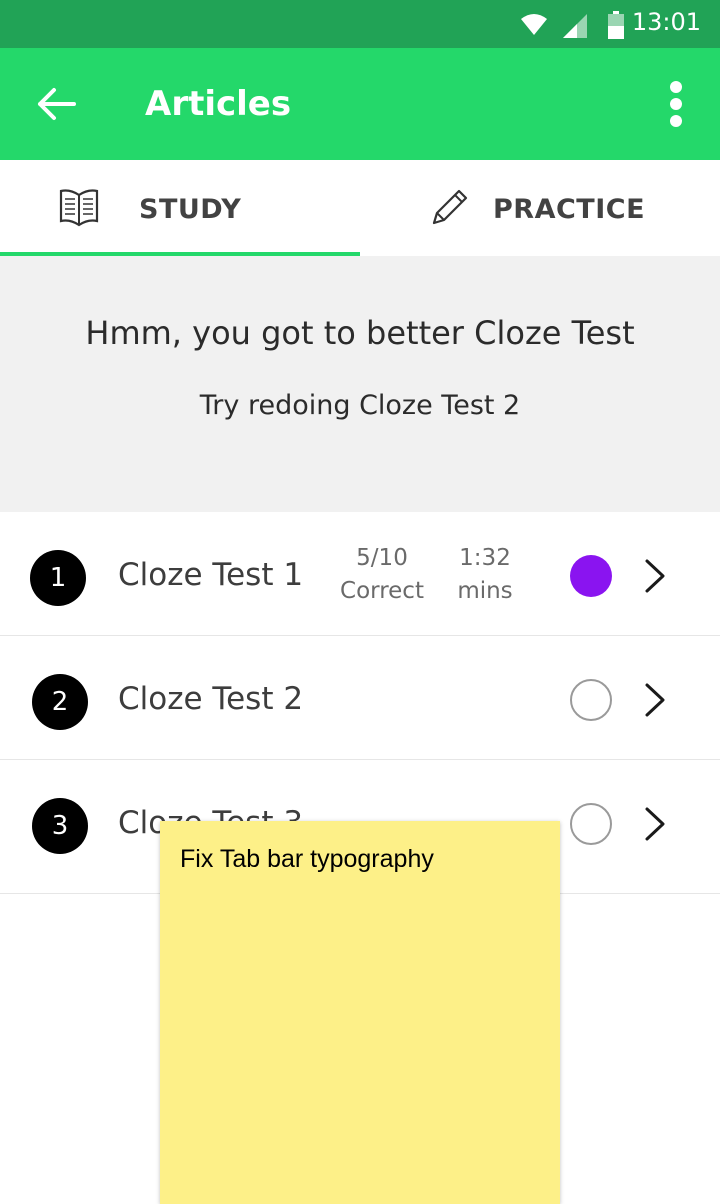 The height and width of the screenshot is (1204, 720). Describe the element at coordinates (676, 104) in the screenshot. I see `more-vertical-icon` at that location.